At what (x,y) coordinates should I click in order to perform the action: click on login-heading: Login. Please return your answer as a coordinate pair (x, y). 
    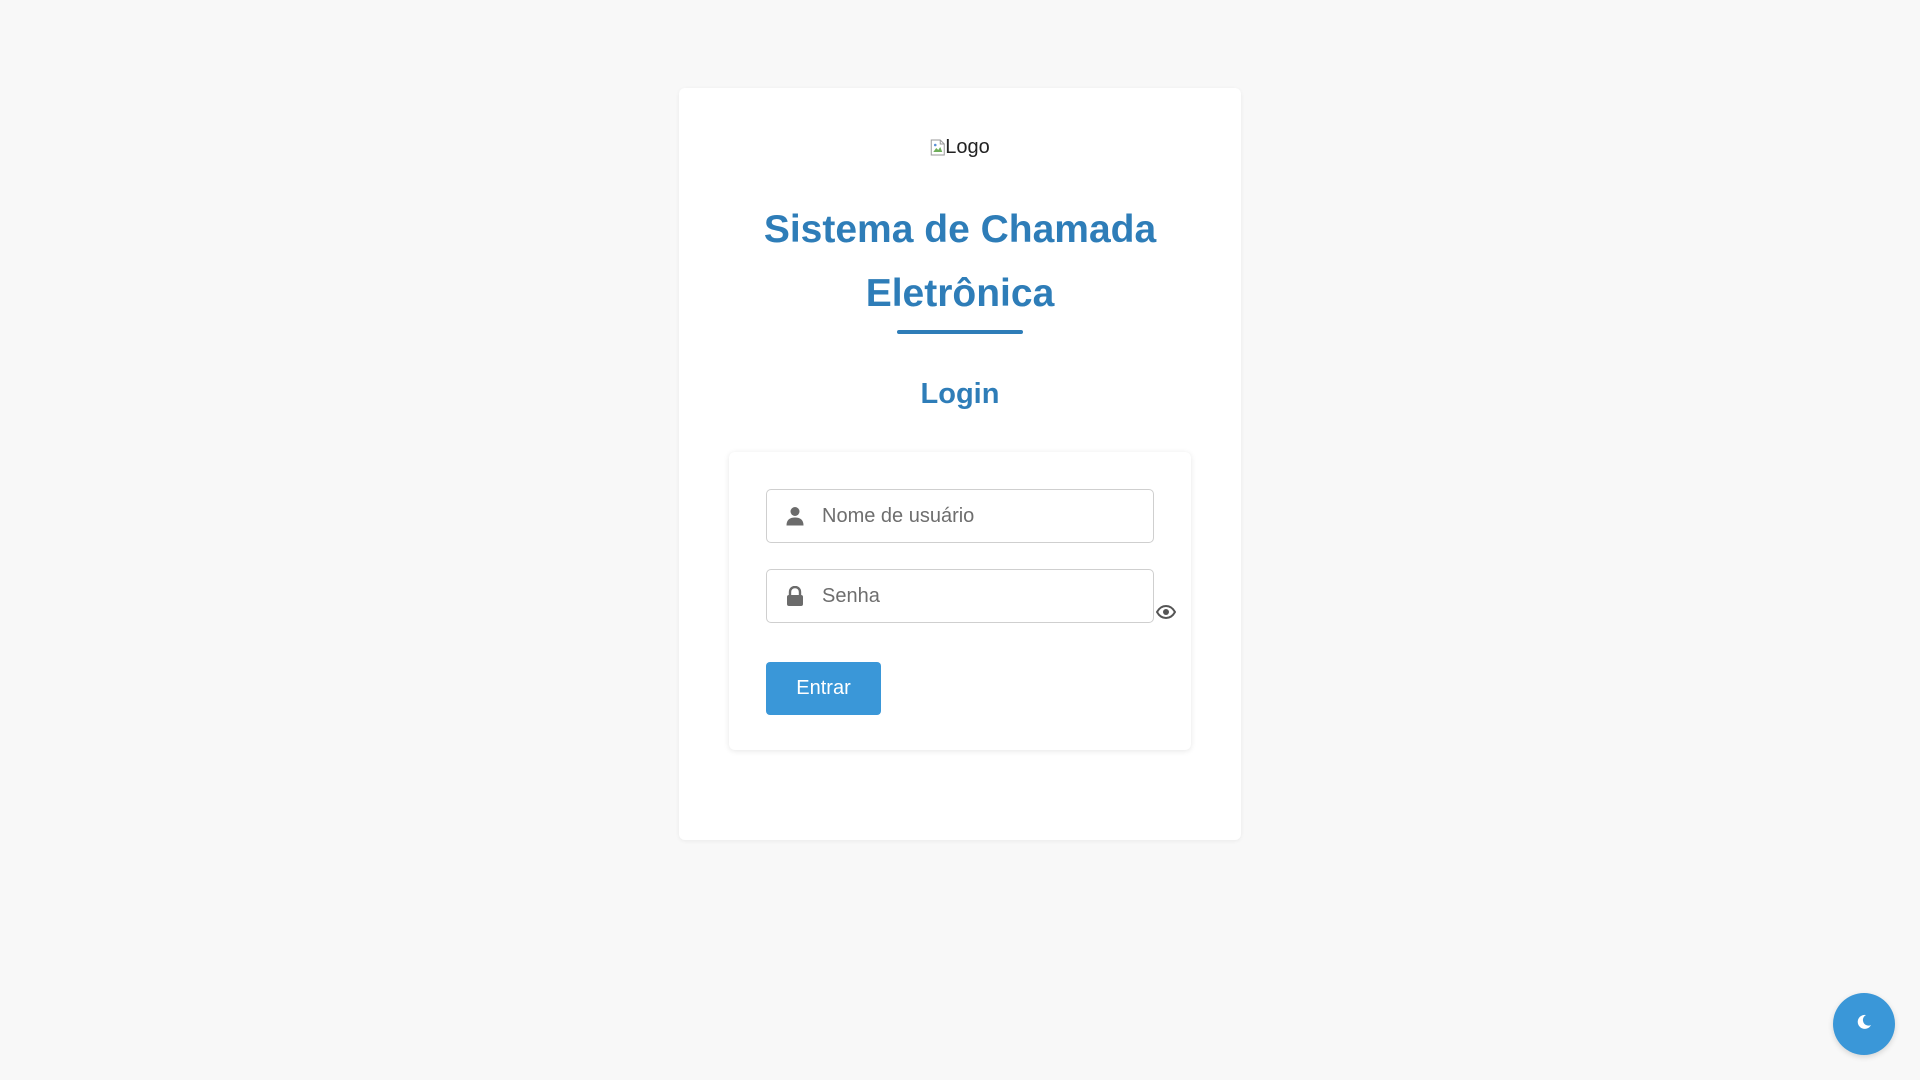
    Looking at the image, I should click on (960, 394).